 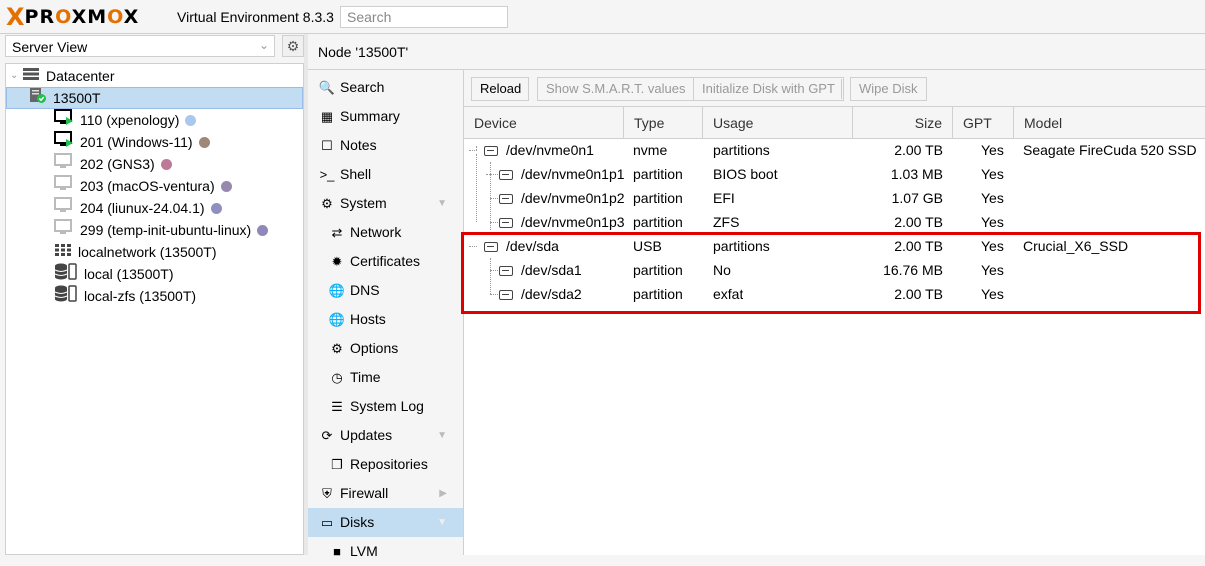 I want to click on col-device: Device, so click(x=544, y=123).